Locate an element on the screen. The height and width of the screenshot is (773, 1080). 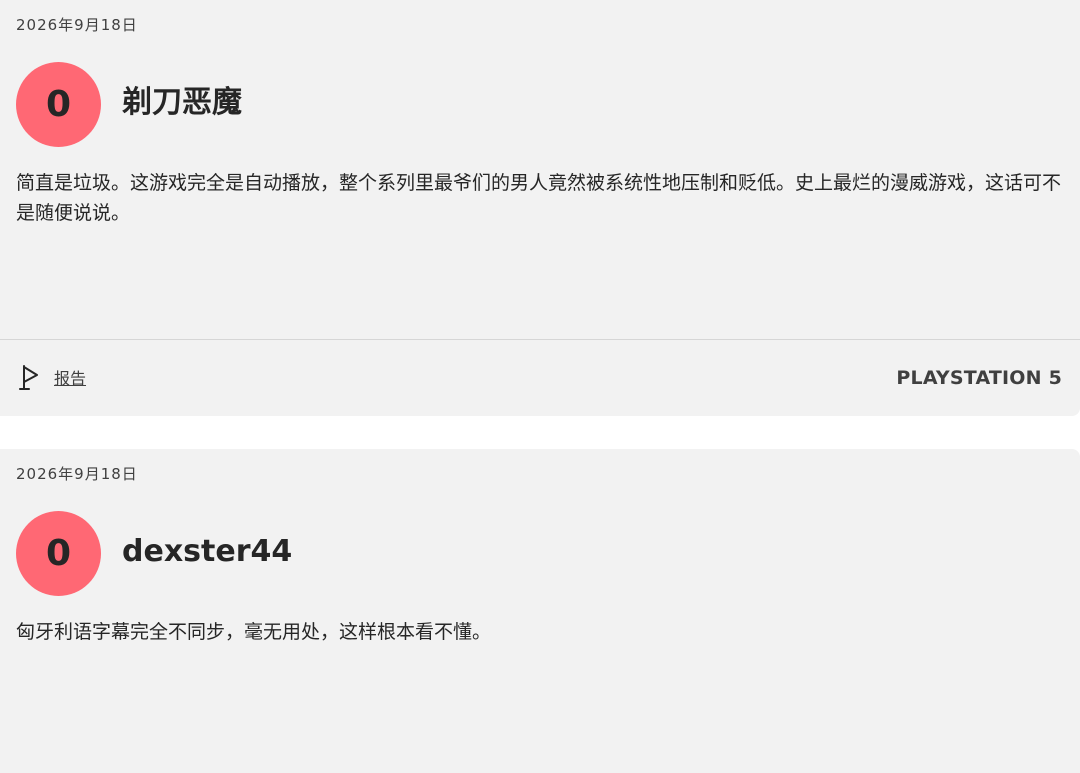
divider is located at coordinates (540, 339).